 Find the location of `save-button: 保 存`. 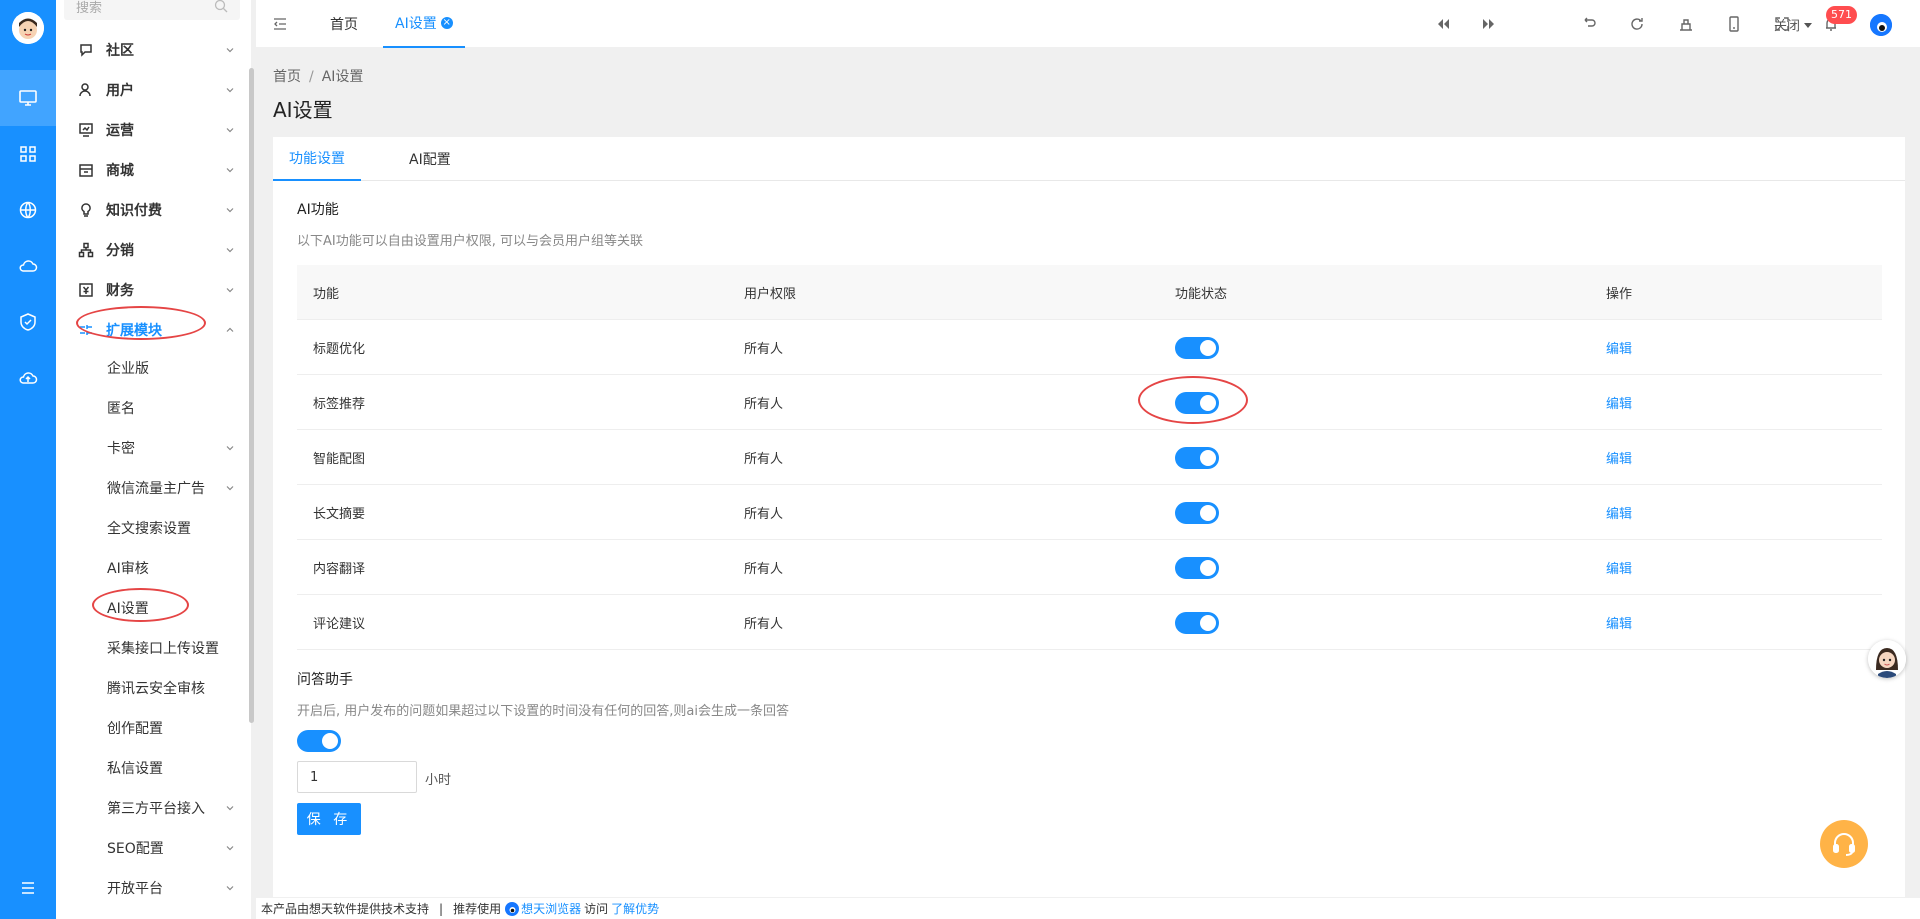

save-button: 保 存 is located at coordinates (329, 819).